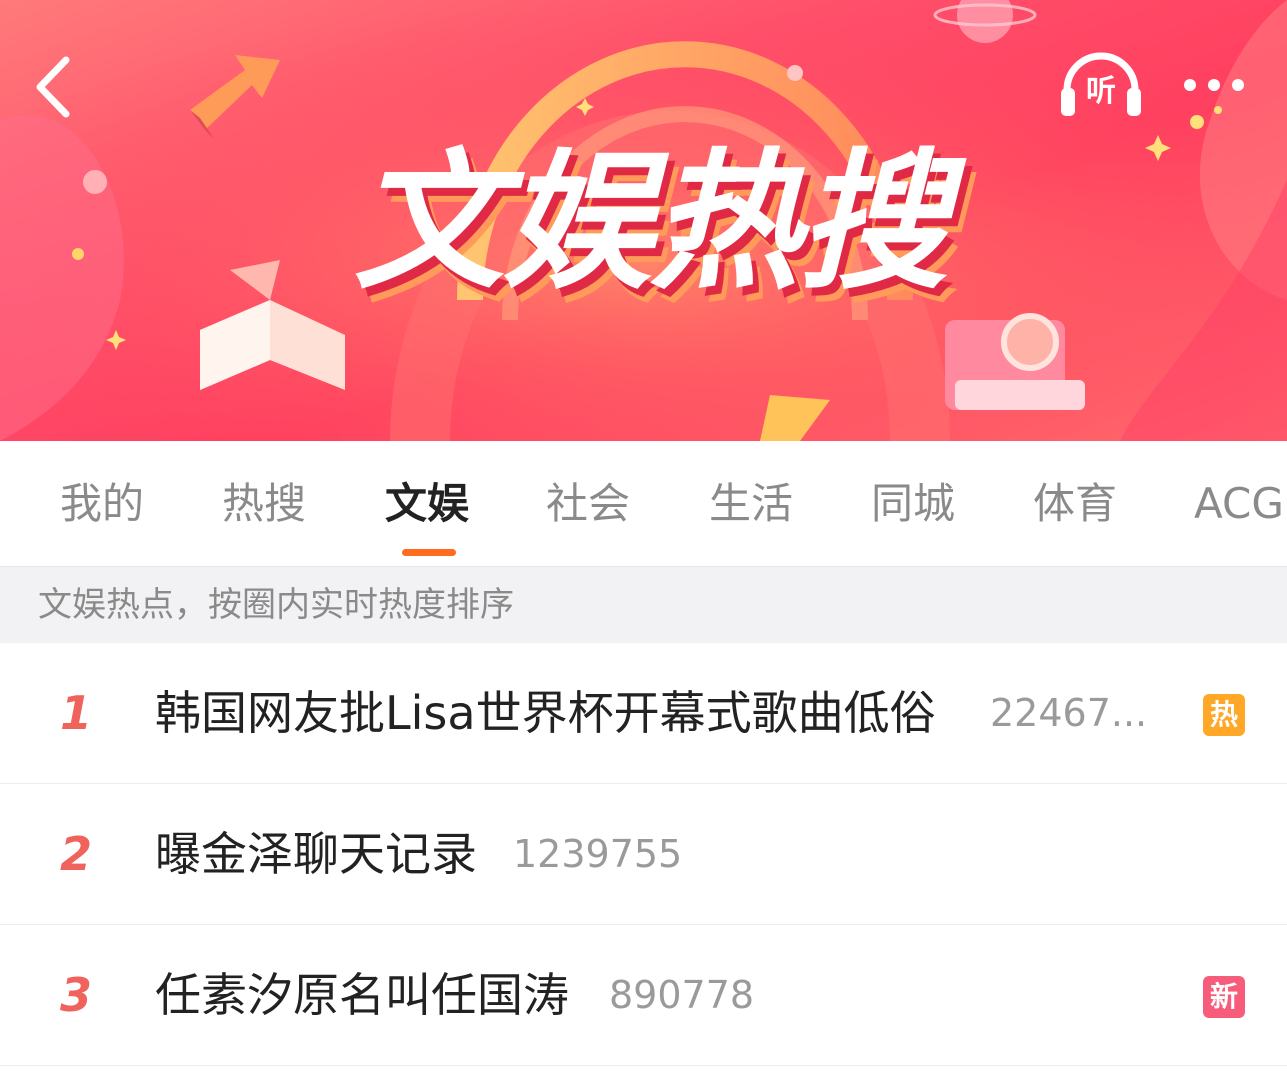 The height and width of the screenshot is (1074, 1287). Describe the element at coordinates (53, 87) in the screenshot. I see `chevron-left-icon` at that location.